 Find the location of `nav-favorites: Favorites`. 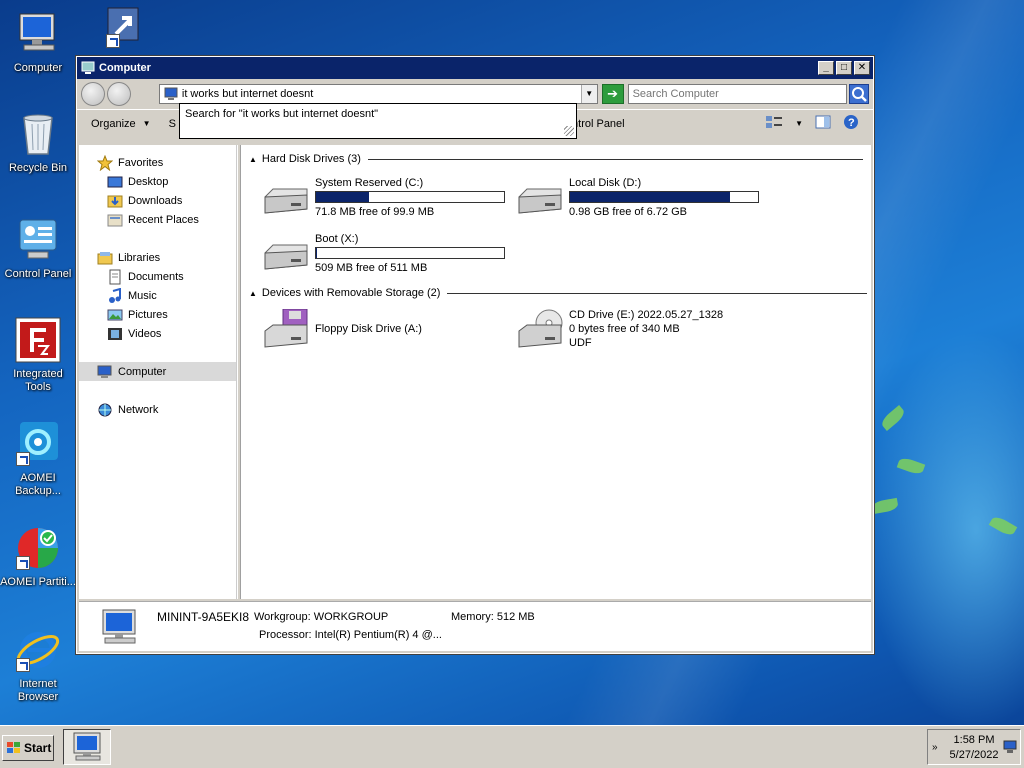

nav-favorites: Favorites is located at coordinates (157, 162).